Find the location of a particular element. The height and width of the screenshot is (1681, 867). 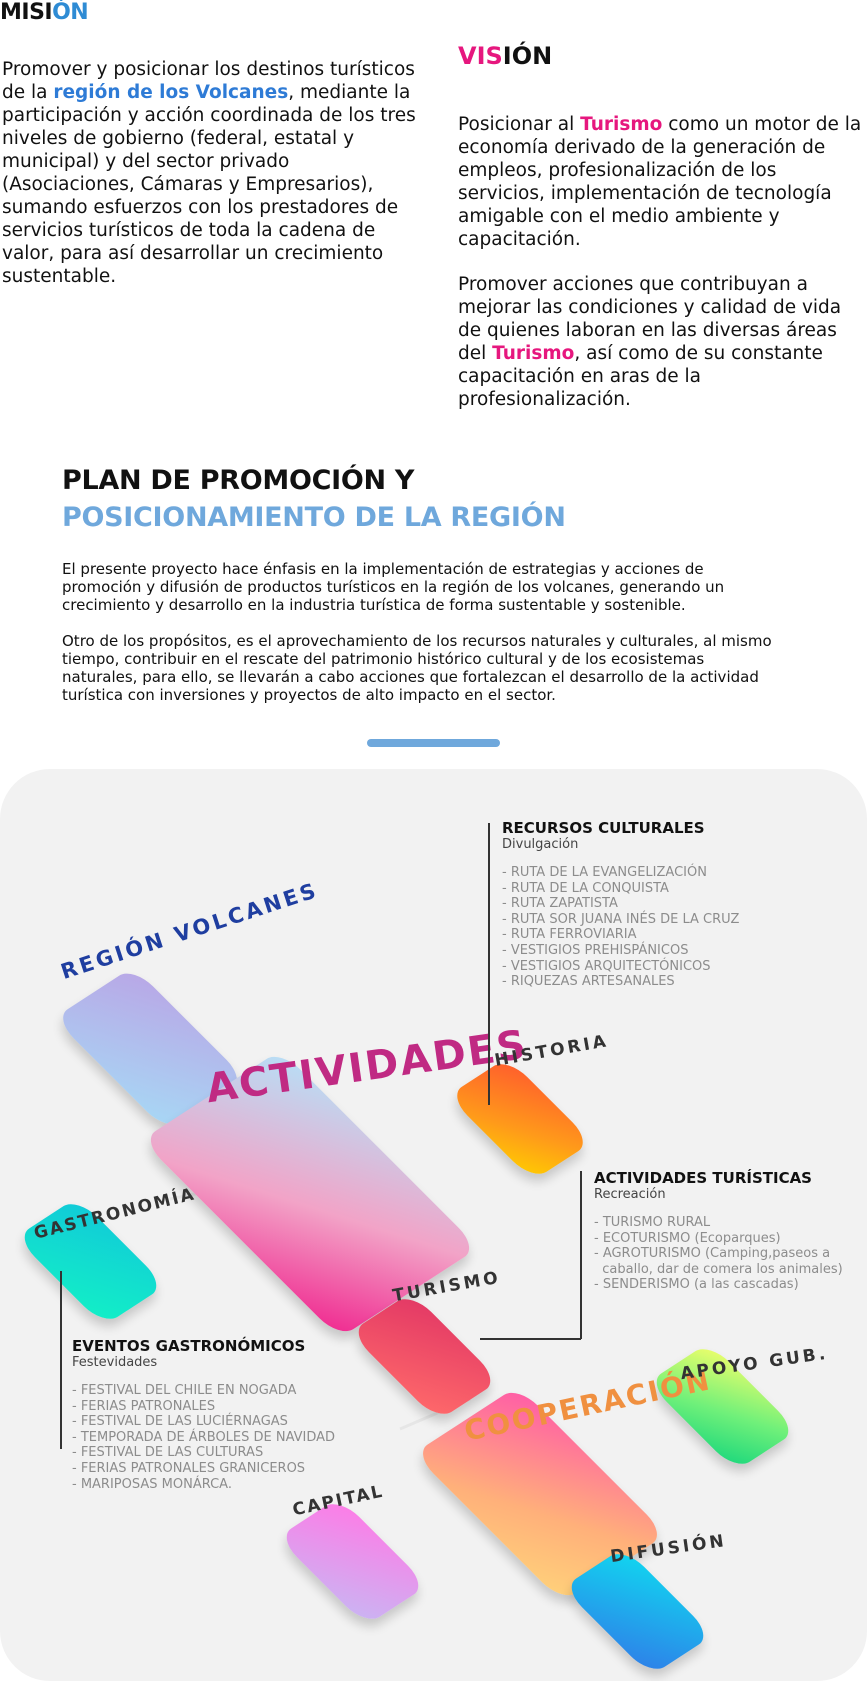

mision-highlight: región de los Volcanes is located at coordinates (171, 92).